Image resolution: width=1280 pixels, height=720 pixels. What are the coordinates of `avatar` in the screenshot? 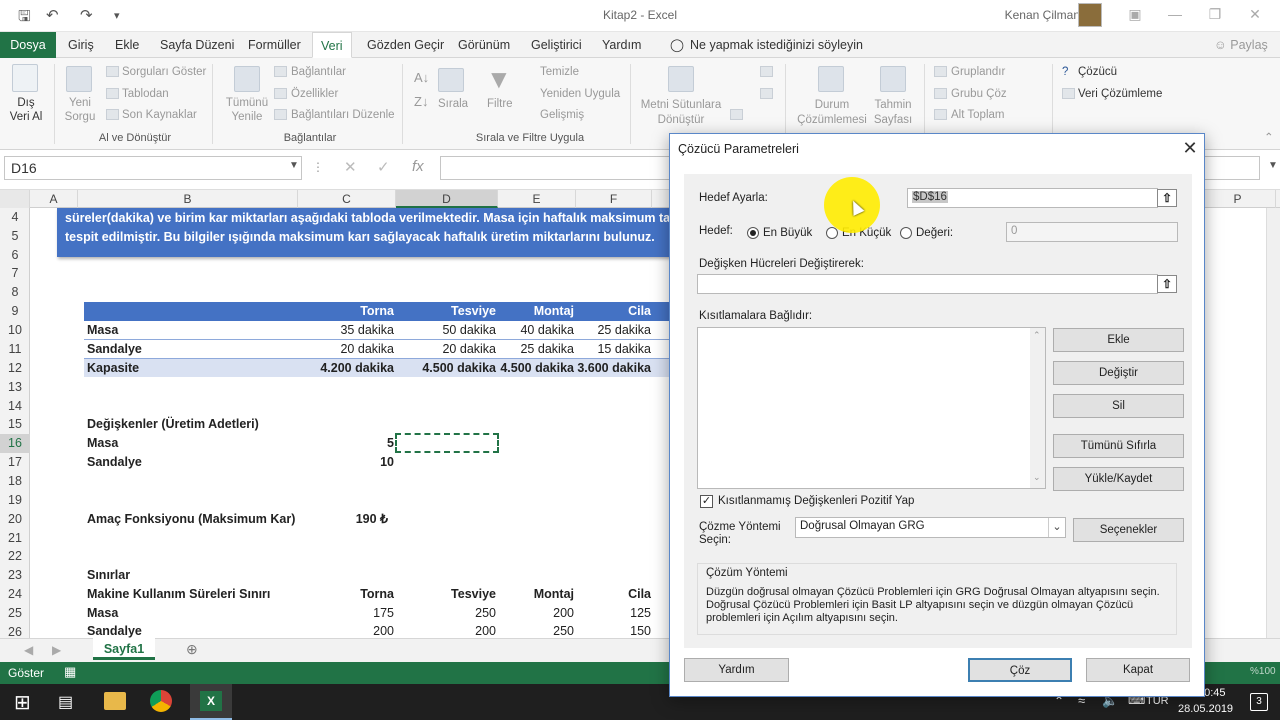 It's located at (1090, 15).